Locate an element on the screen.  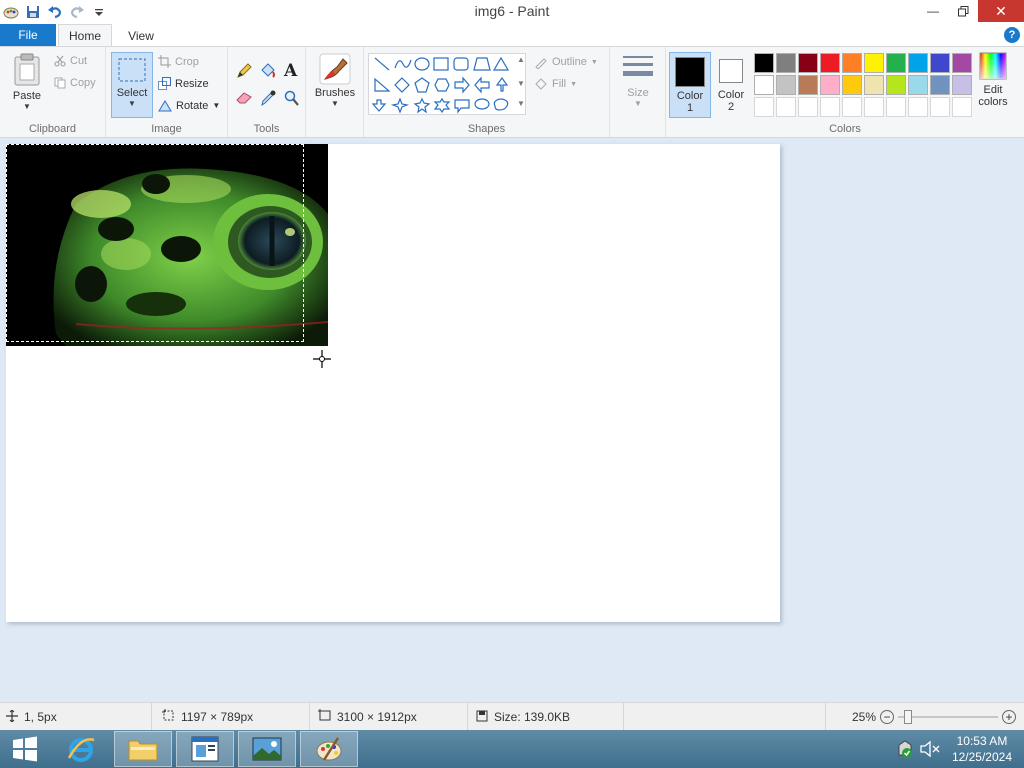
outline-label: Outline is located at coordinates (569, 62).